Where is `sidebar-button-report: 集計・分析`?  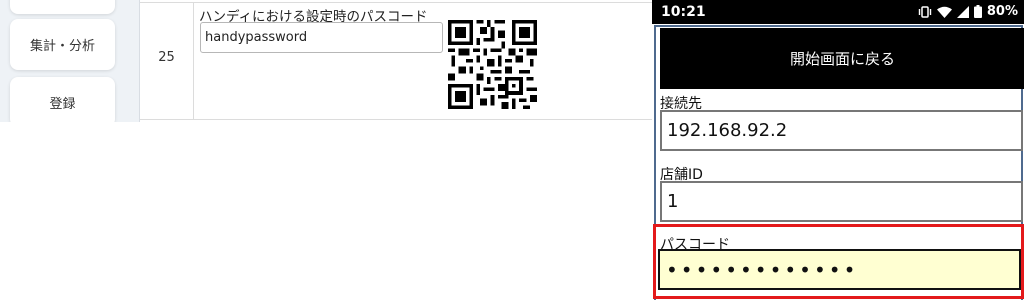 sidebar-button-report: 集計・分析 is located at coordinates (62, 44).